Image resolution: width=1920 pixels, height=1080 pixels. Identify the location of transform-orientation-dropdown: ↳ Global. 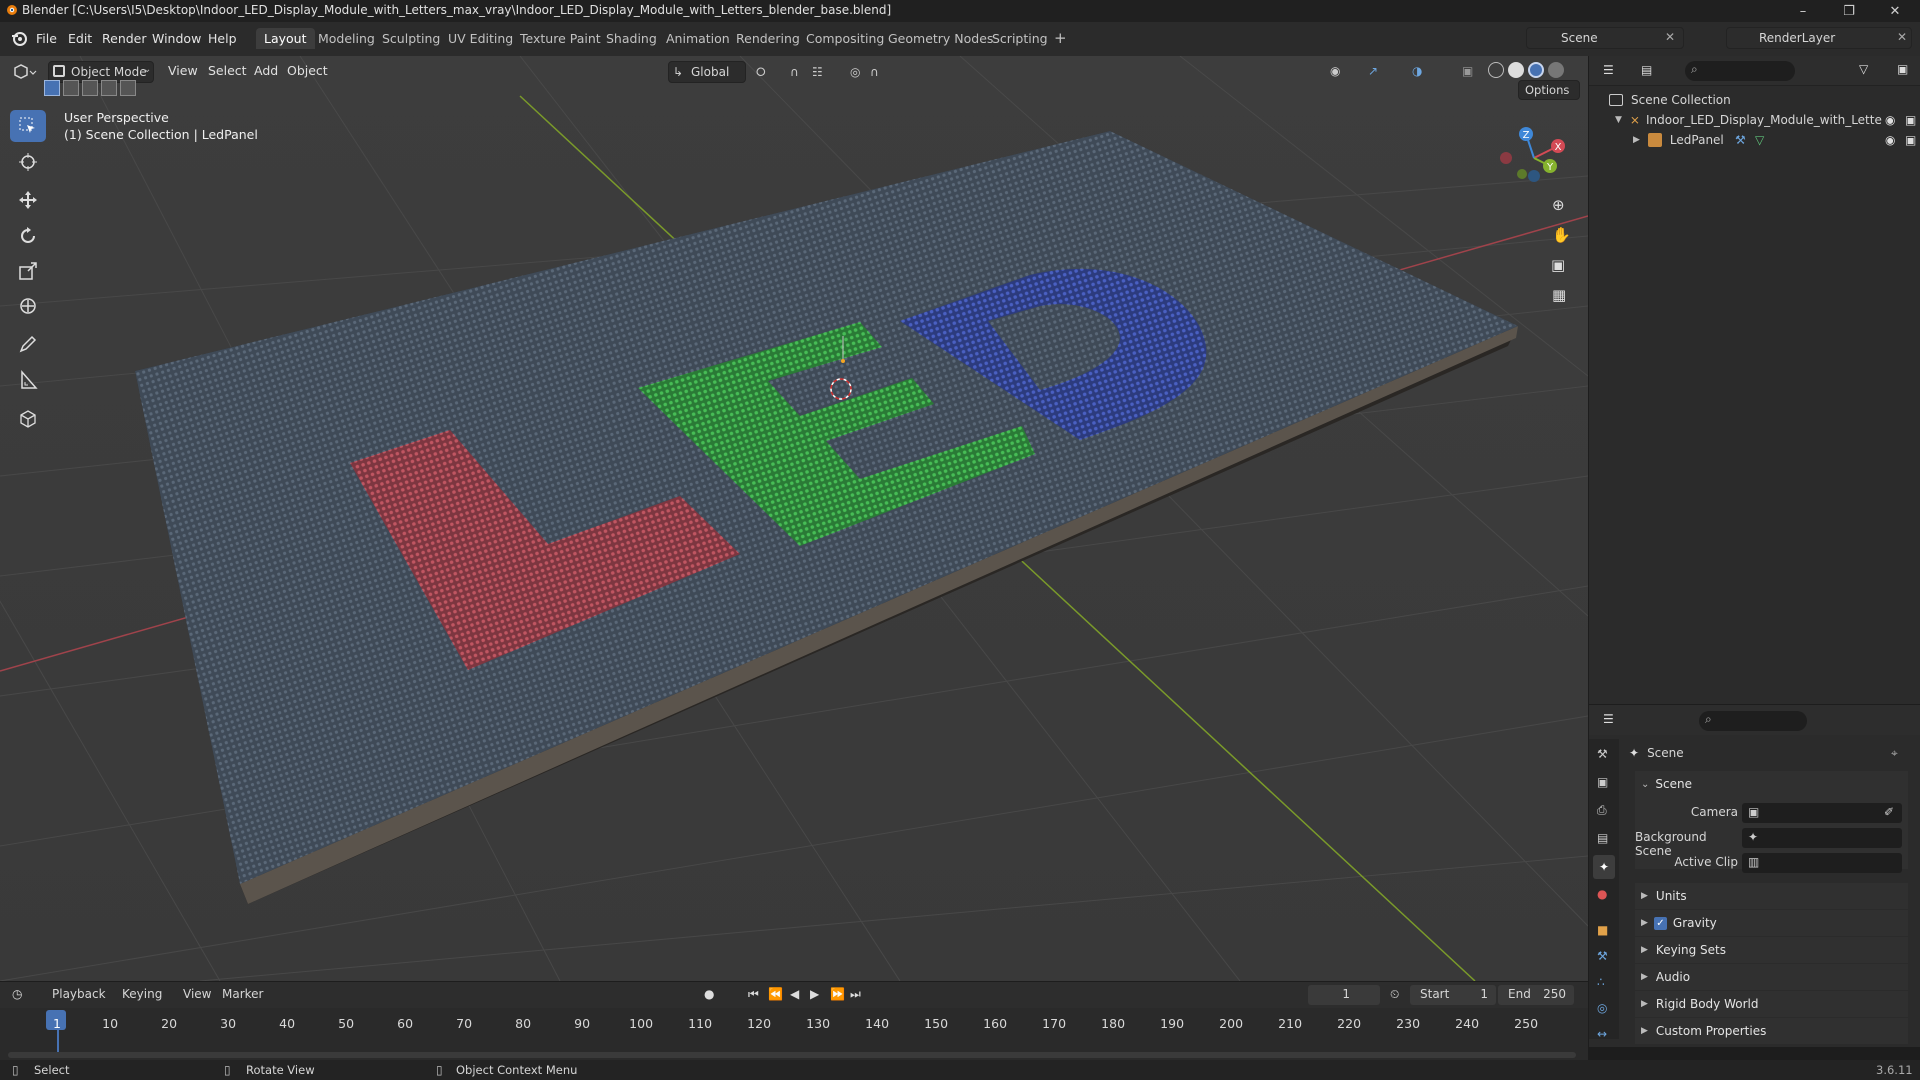
(707, 72).